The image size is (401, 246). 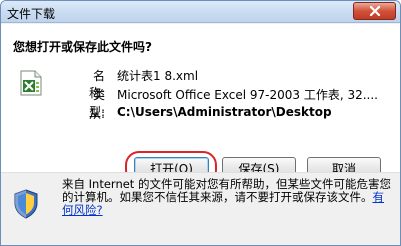 What do you see at coordinates (82, 47) in the screenshot?
I see `dialog-question: 您想打开或保存此文件吗?` at bounding box center [82, 47].